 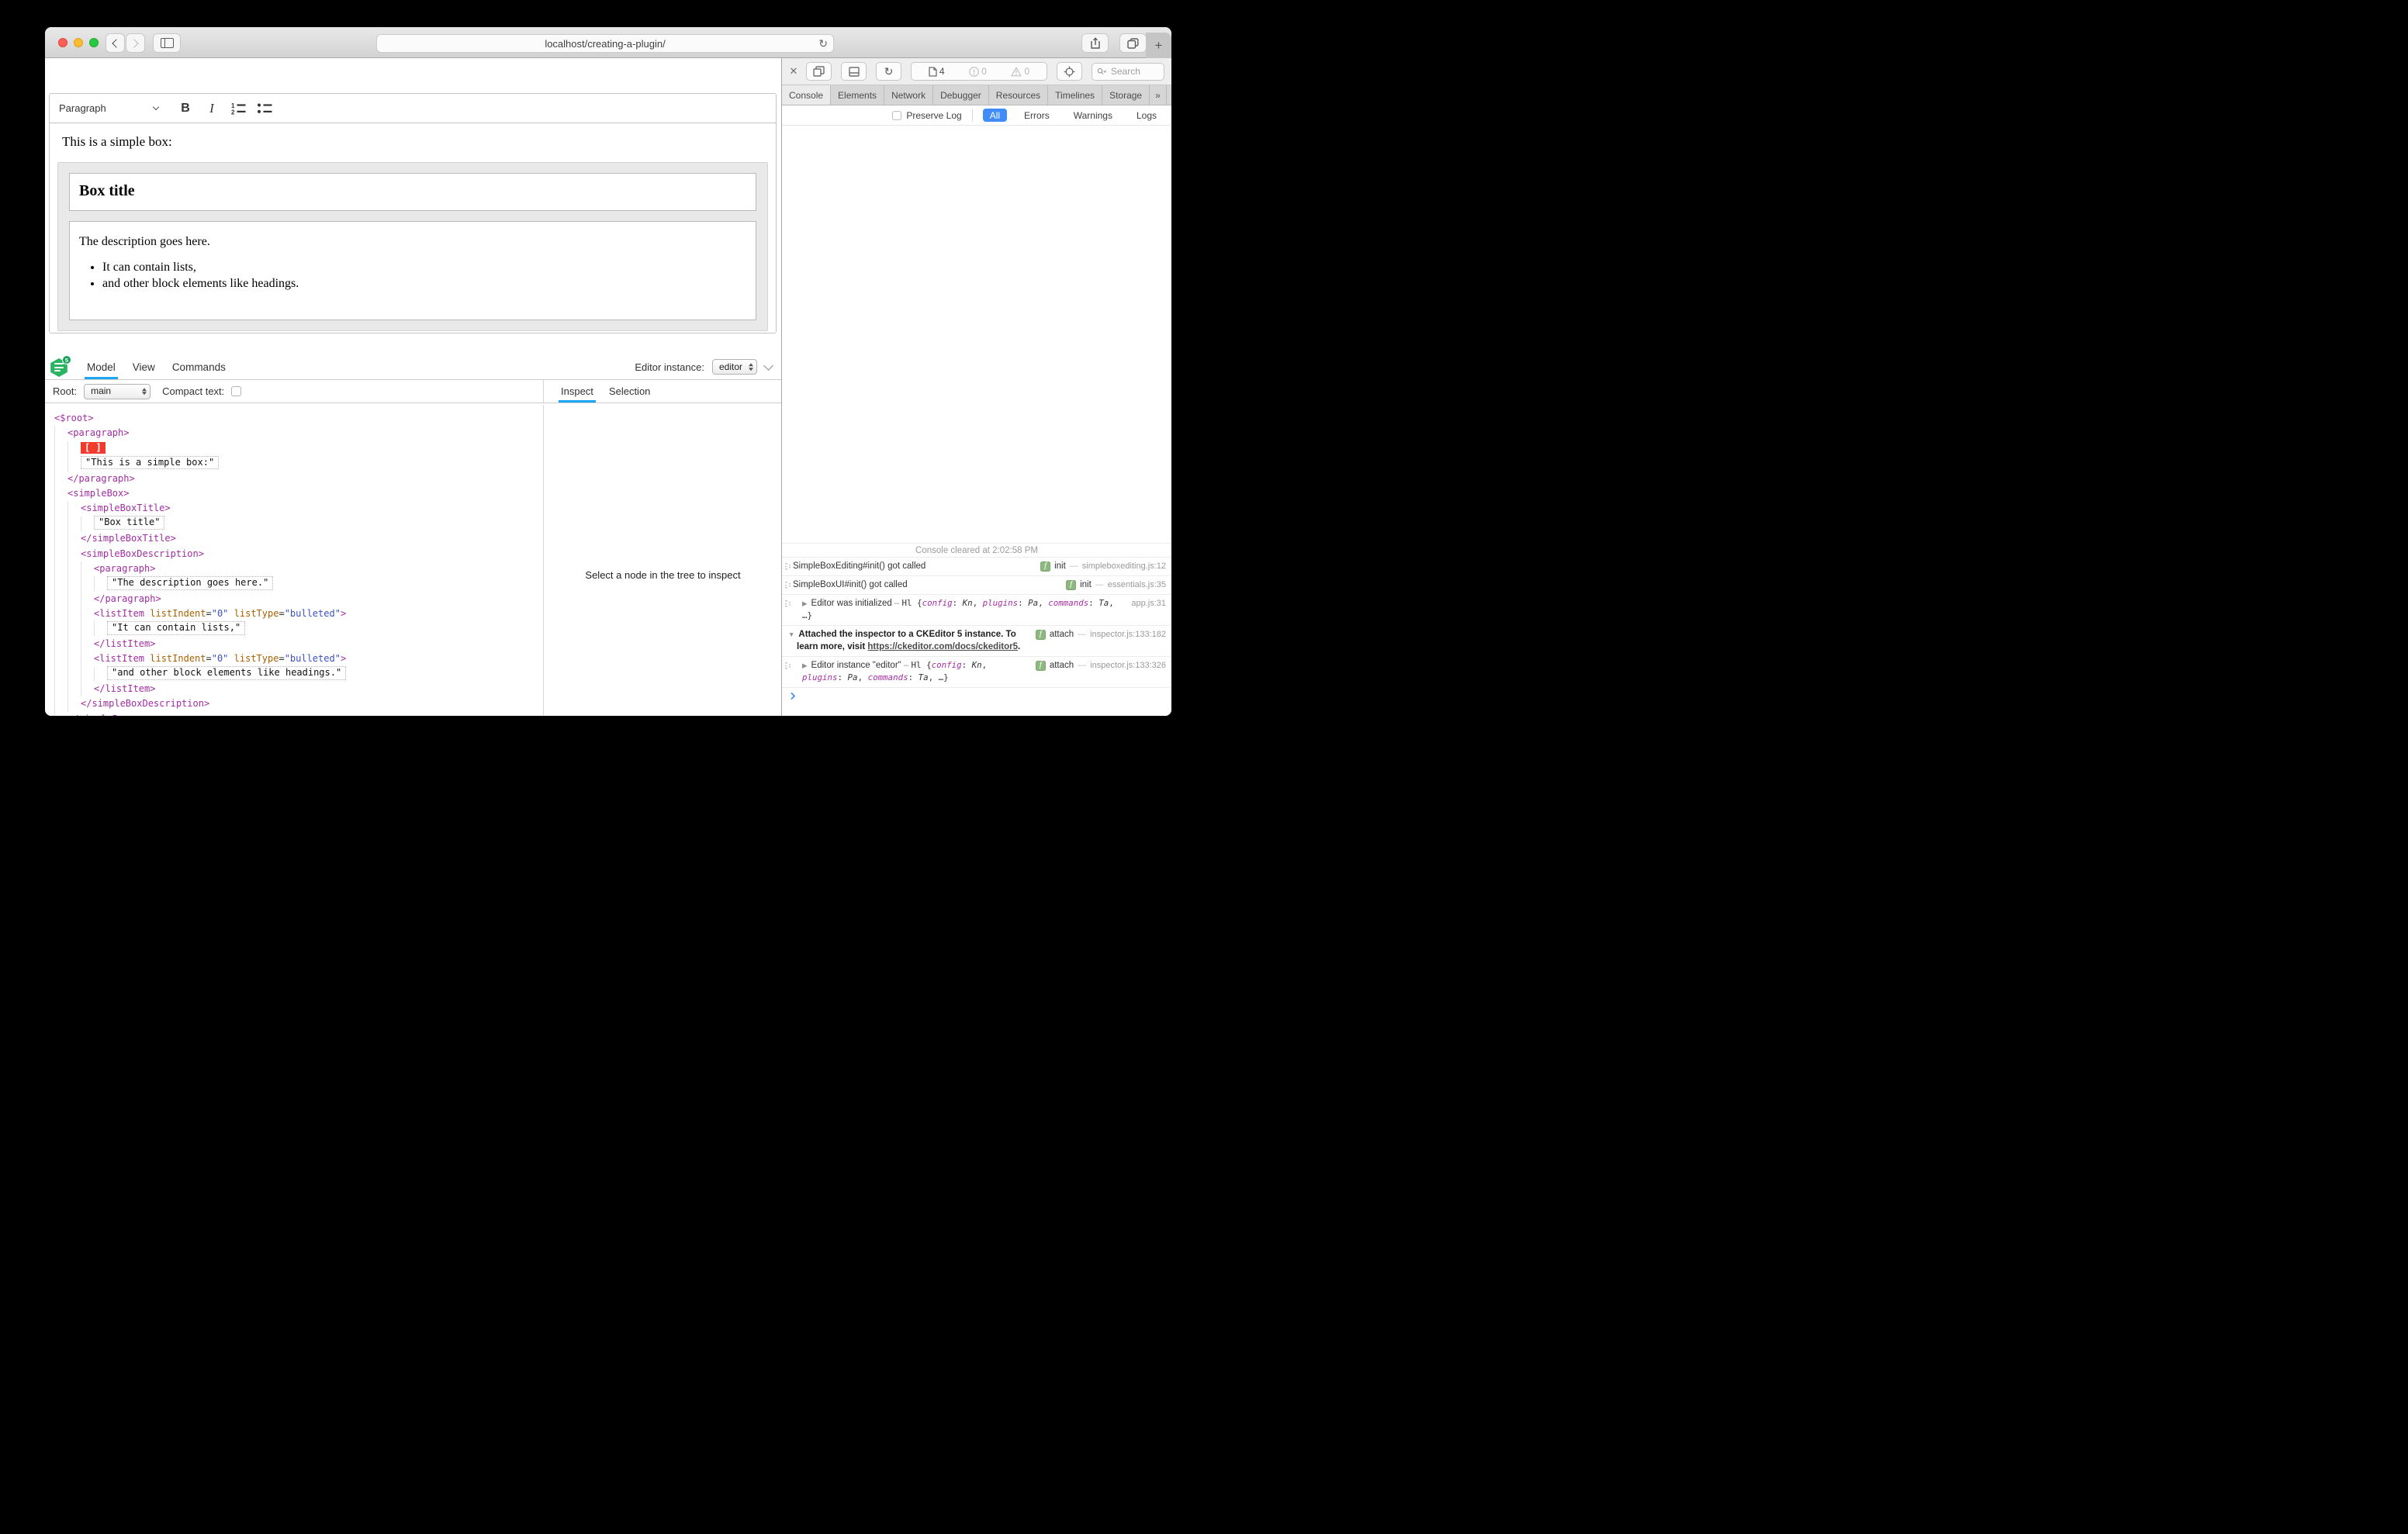 I want to click on dock-bottom-button, so click(x=854, y=71).